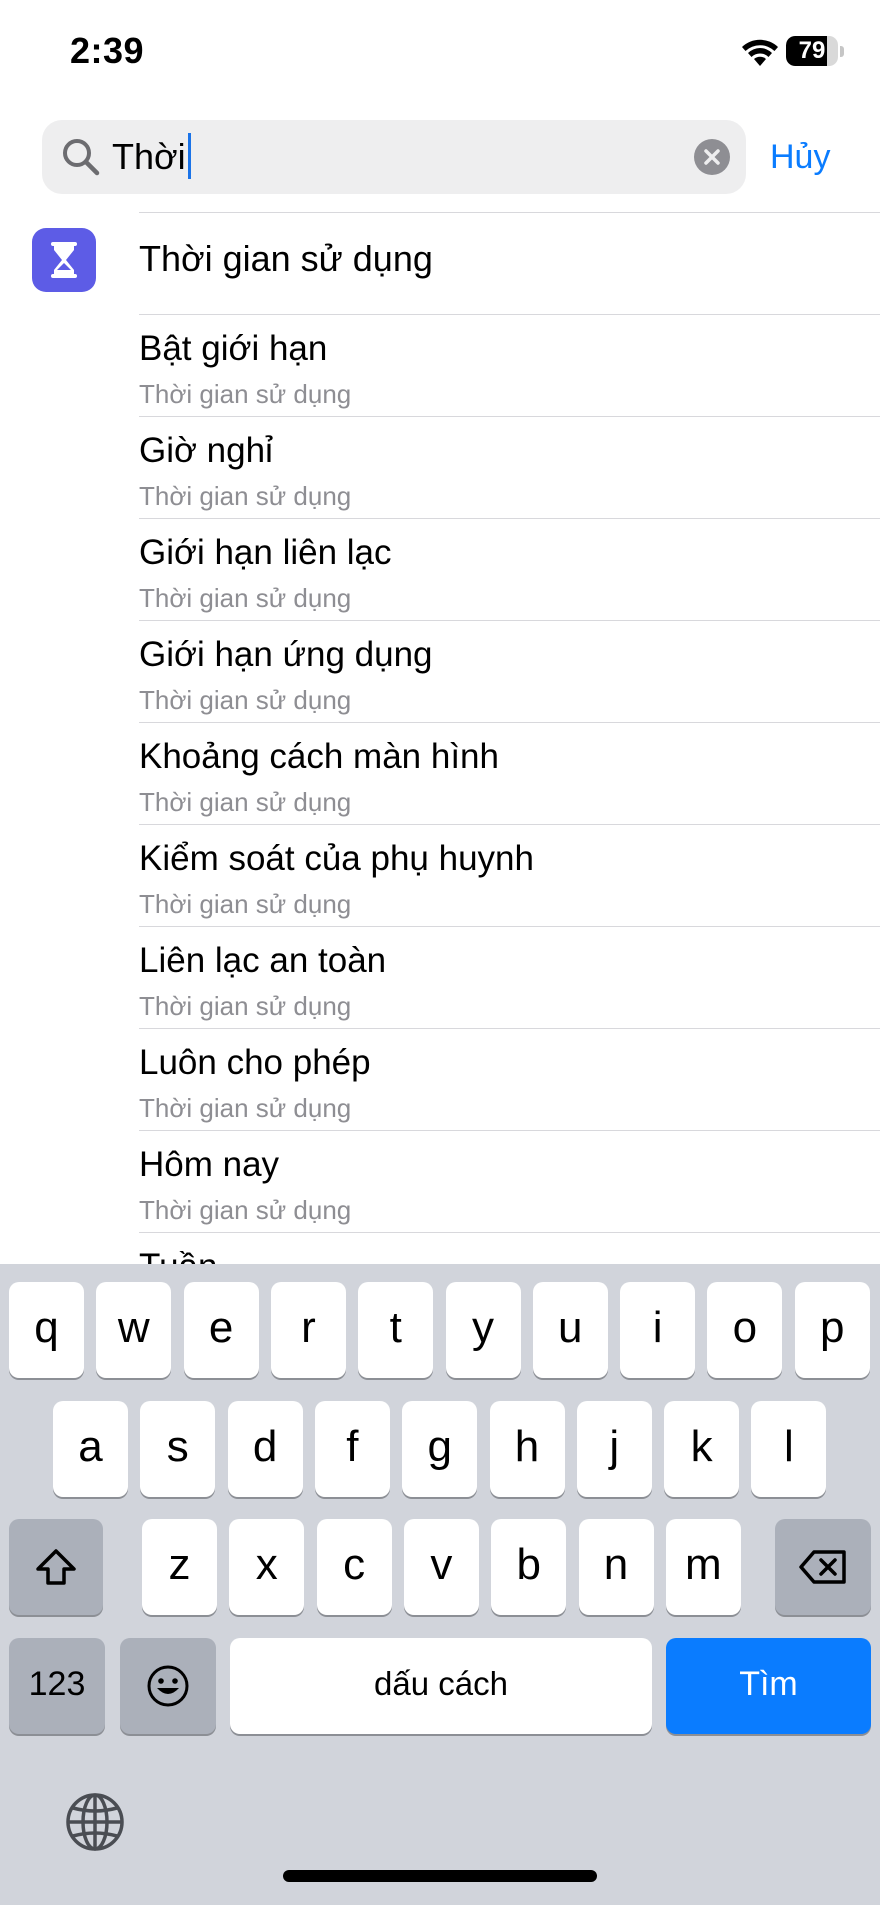 Image resolution: width=880 pixels, height=1905 pixels. I want to click on result-item-title: Khoảng cách màn hình, so click(319, 756).